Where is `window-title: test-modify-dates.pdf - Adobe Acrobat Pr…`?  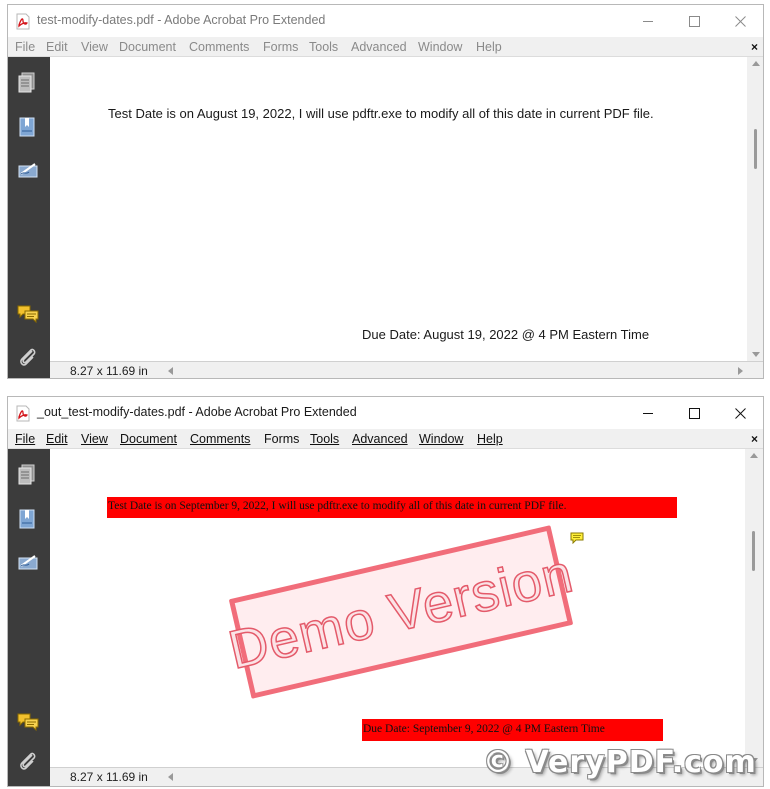
window-title: test-modify-dates.pdf - Adobe Acrobat Pr… is located at coordinates (181, 20).